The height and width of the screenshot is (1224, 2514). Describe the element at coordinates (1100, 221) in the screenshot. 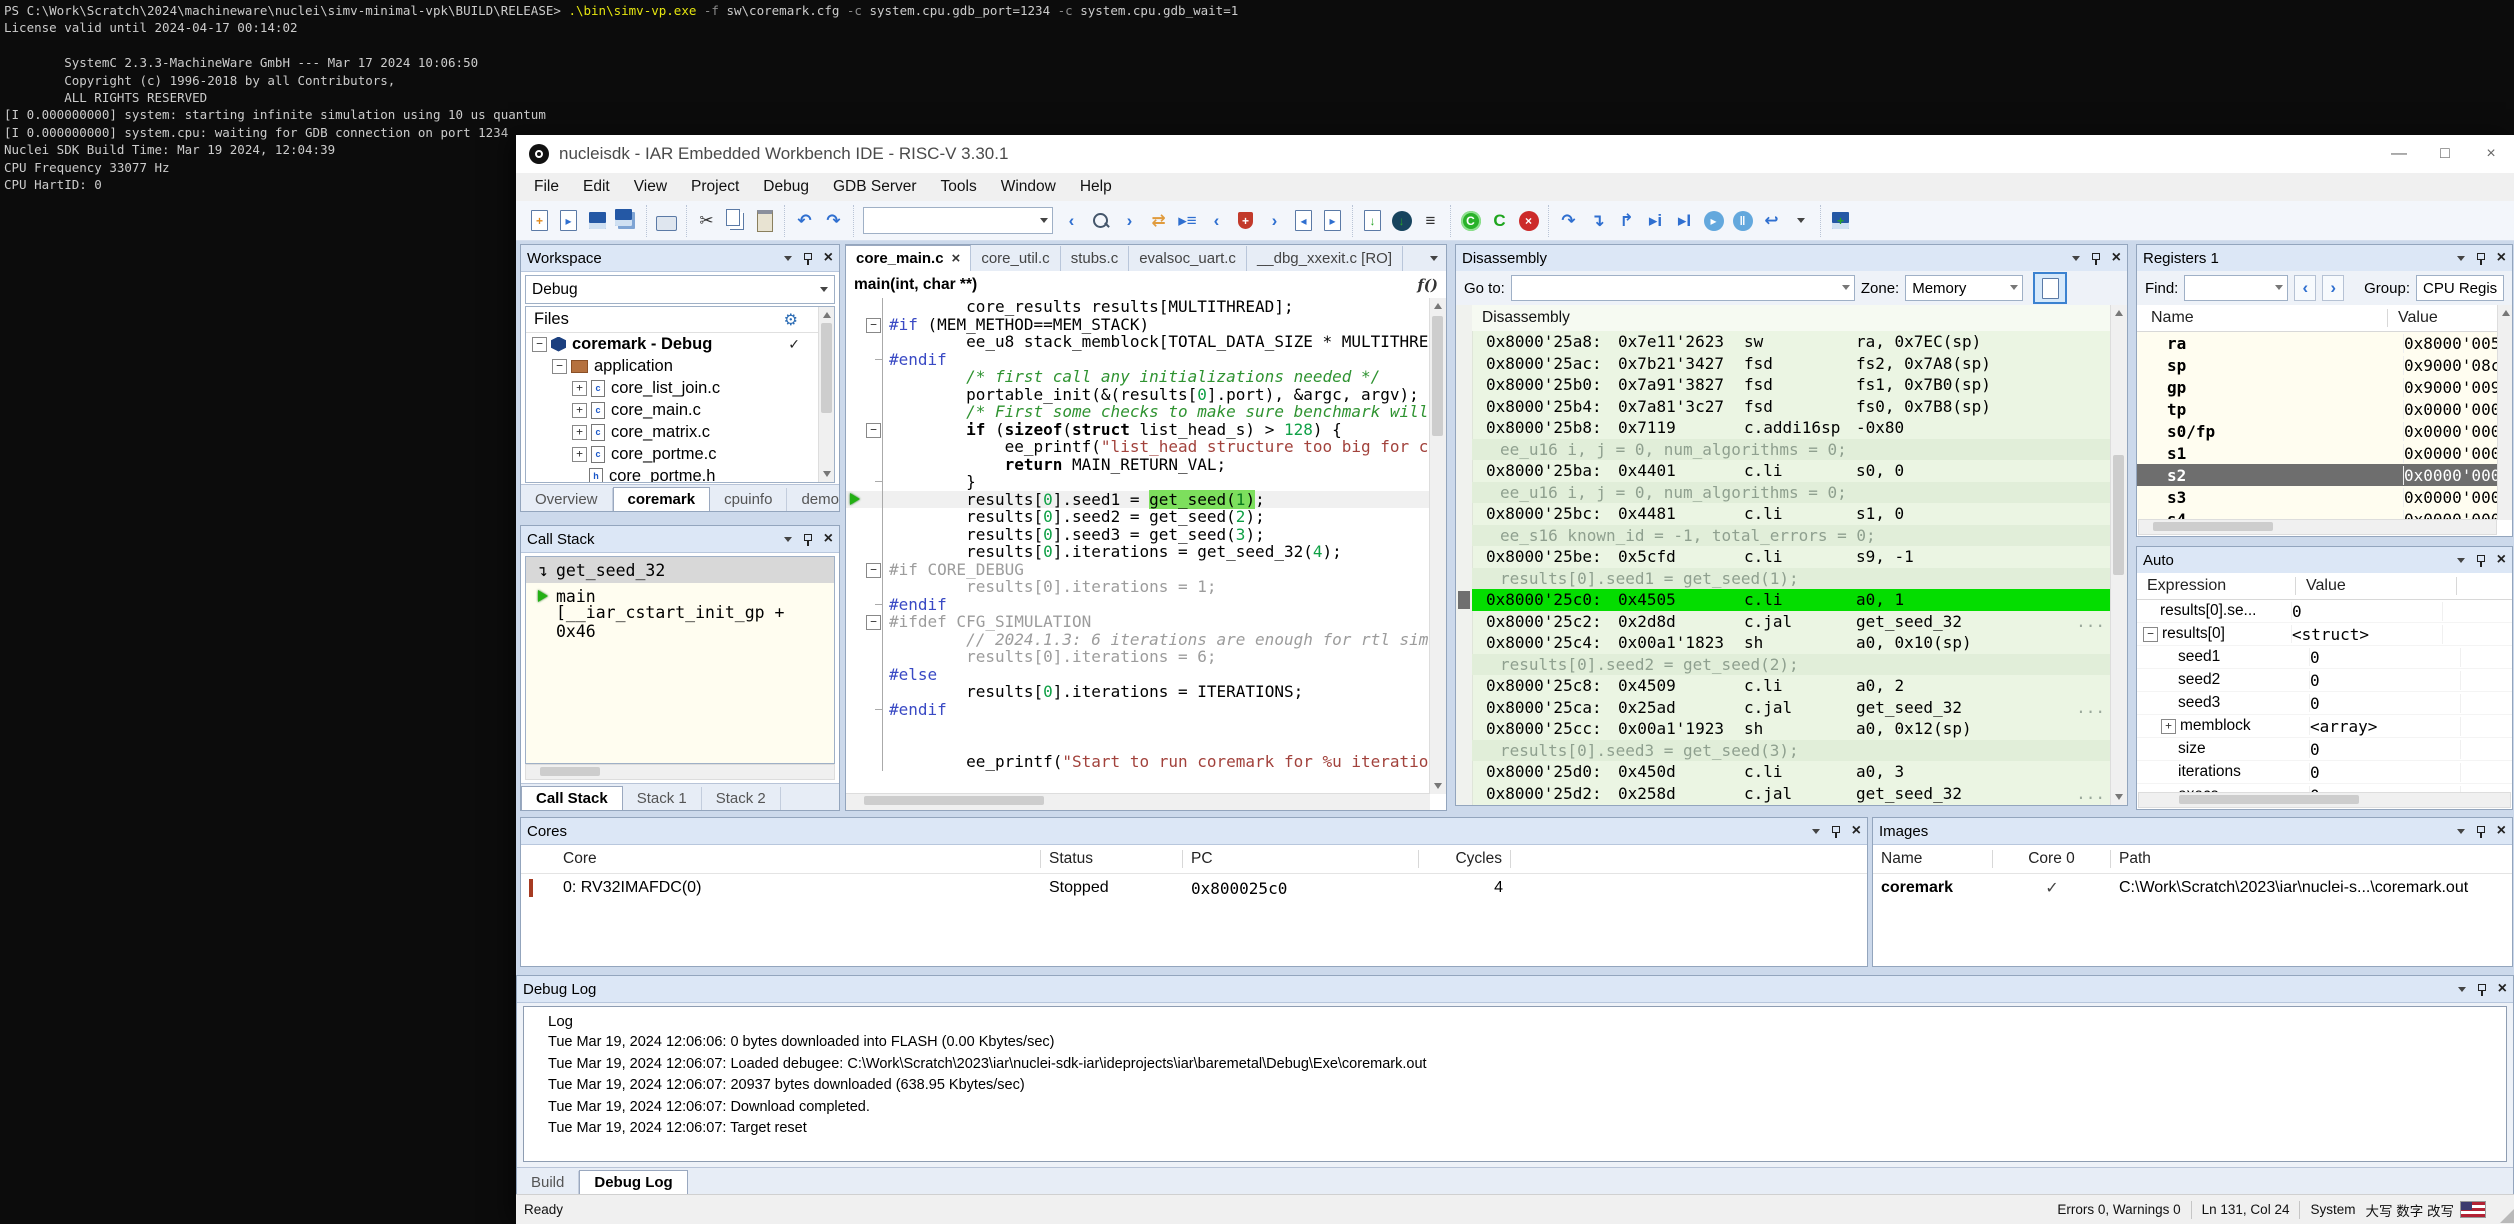

I see `search-button` at that location.